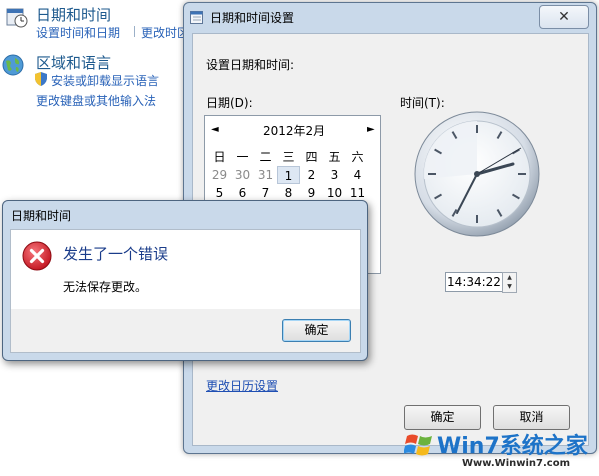 The image size is (599, 476). Describe the element at coordinates (96, 100) in the screenshot. I see `change-keyboard-link: 更改键盘或其他输入法` at that location.